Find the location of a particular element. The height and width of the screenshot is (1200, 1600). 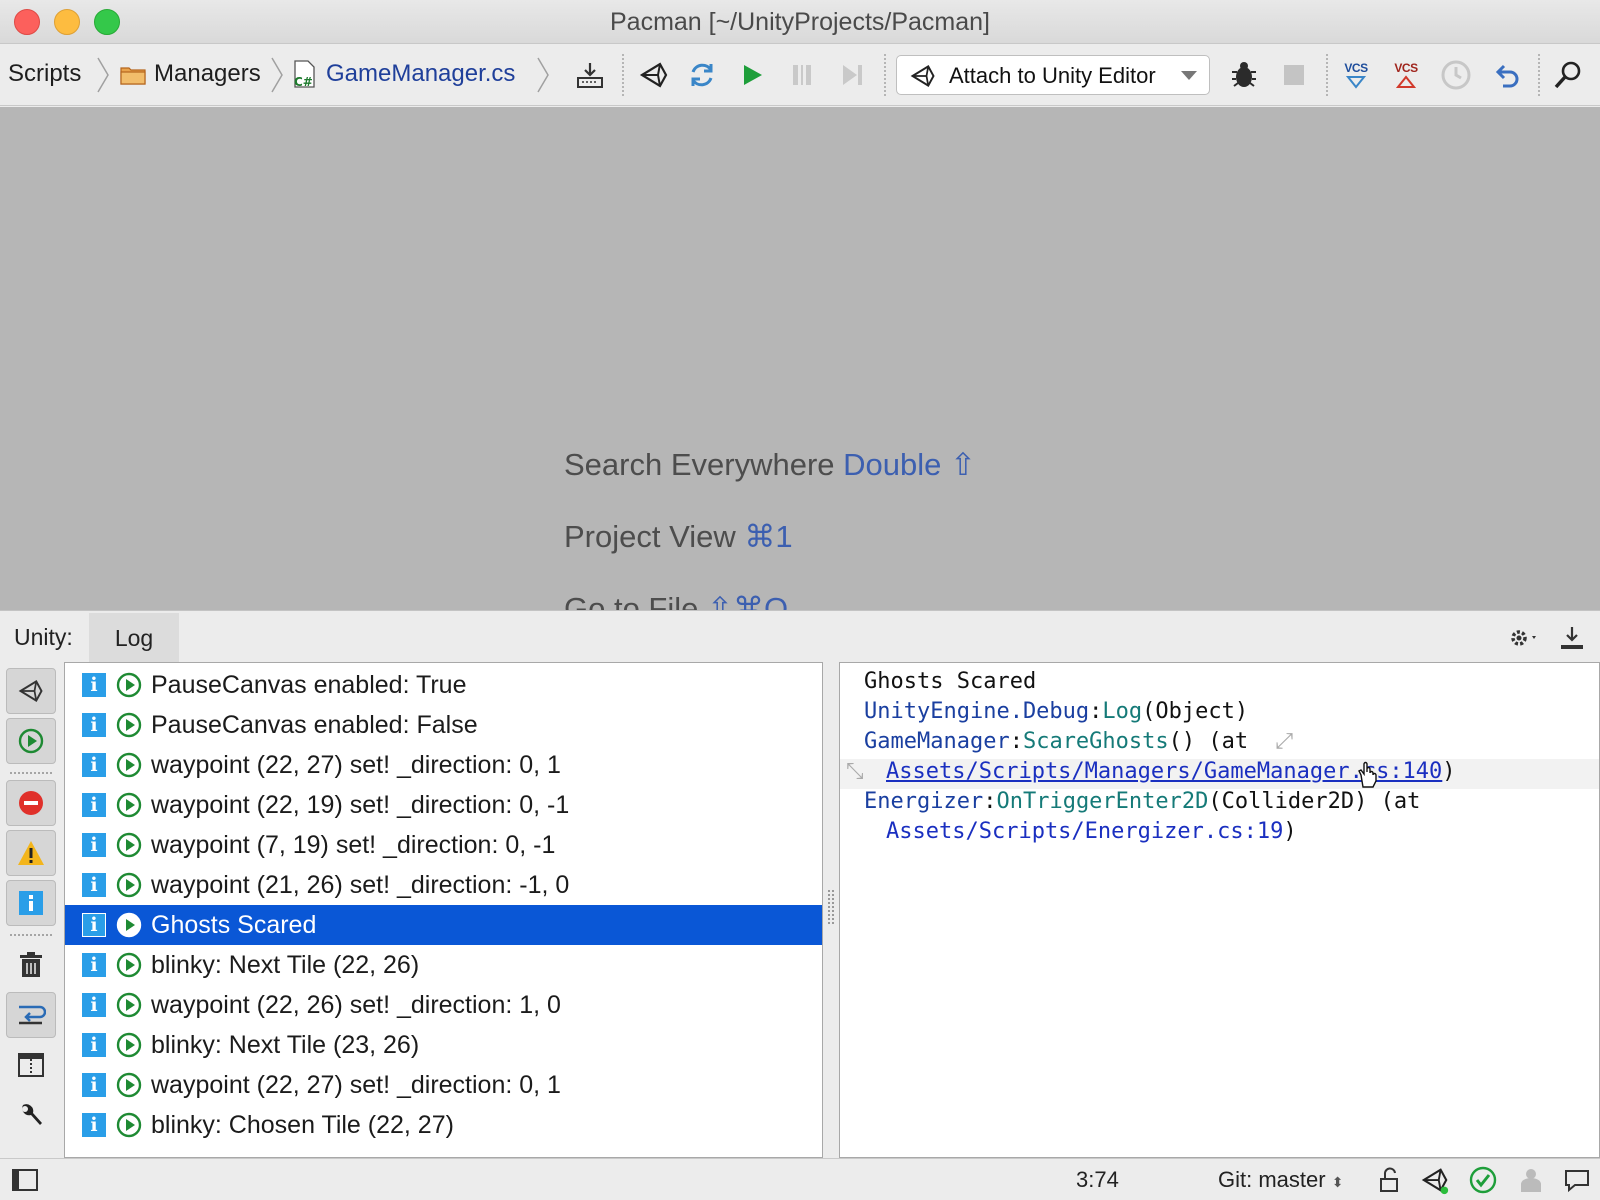

unity-connected-icon is located at coordinates (1435, 1180).